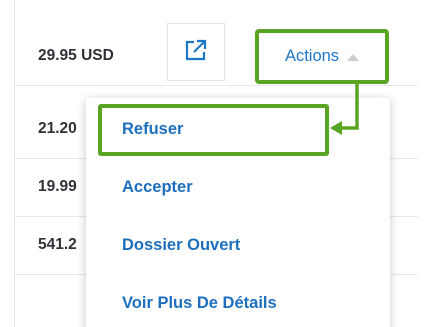 Image resolution: width=430 pixels, height=327 pixels. Describe the element at coordinates (199, 303) in the screenshot. I see `menu-item-voir-plus-de-details: Voir Plus De Détails` at that location.